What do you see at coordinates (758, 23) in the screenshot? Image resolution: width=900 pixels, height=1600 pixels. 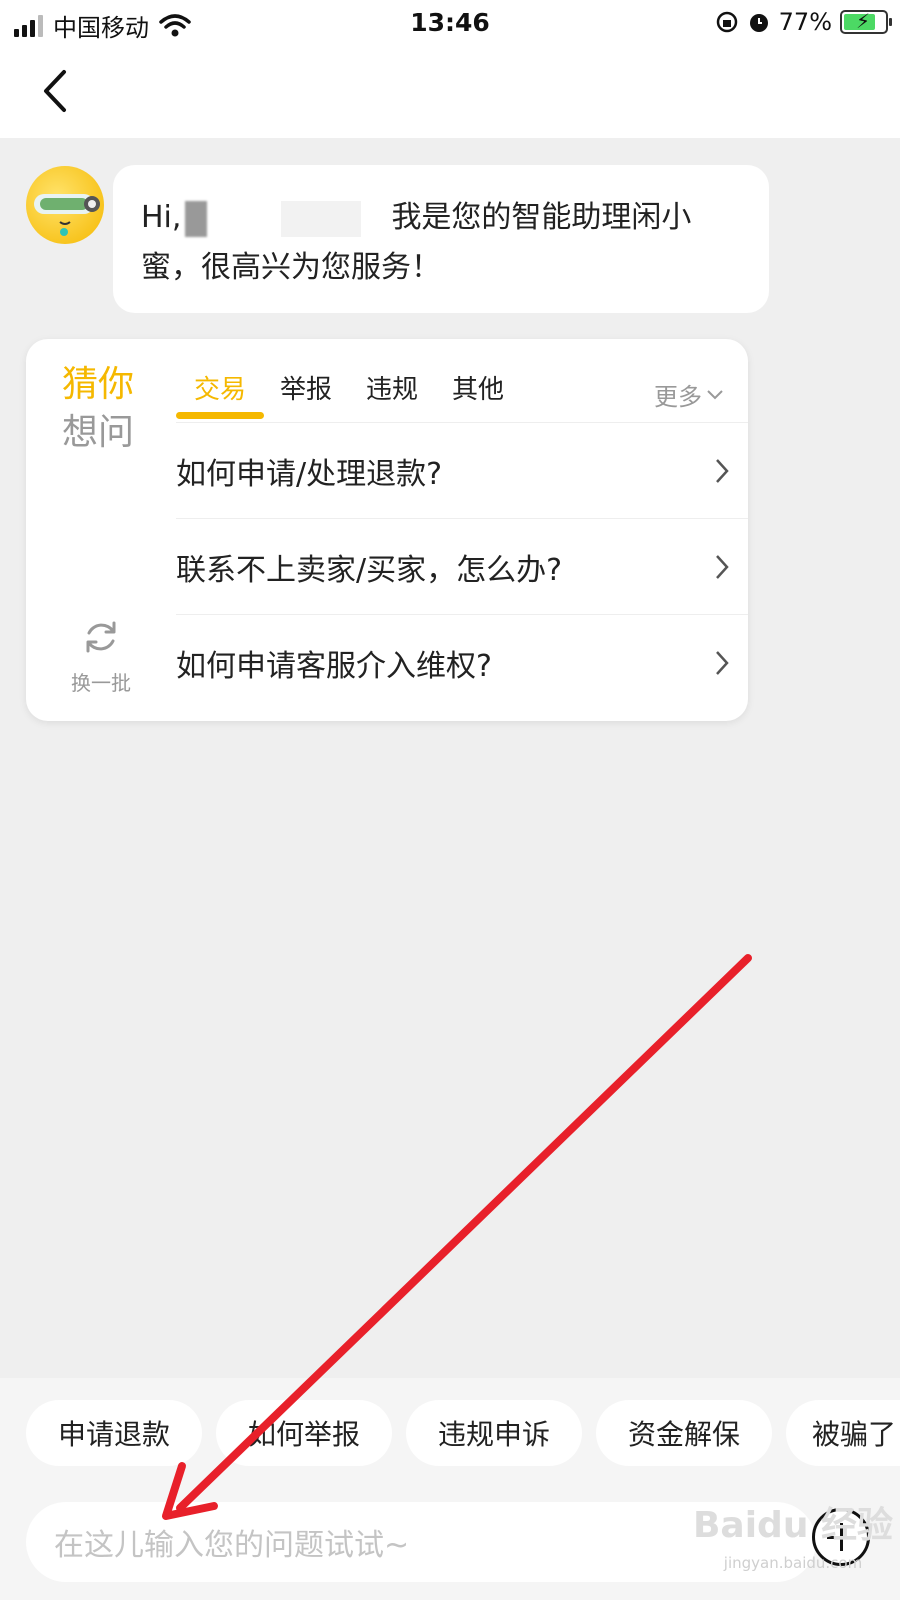 I see `alarm-icon` at bounding box center [758, 23].